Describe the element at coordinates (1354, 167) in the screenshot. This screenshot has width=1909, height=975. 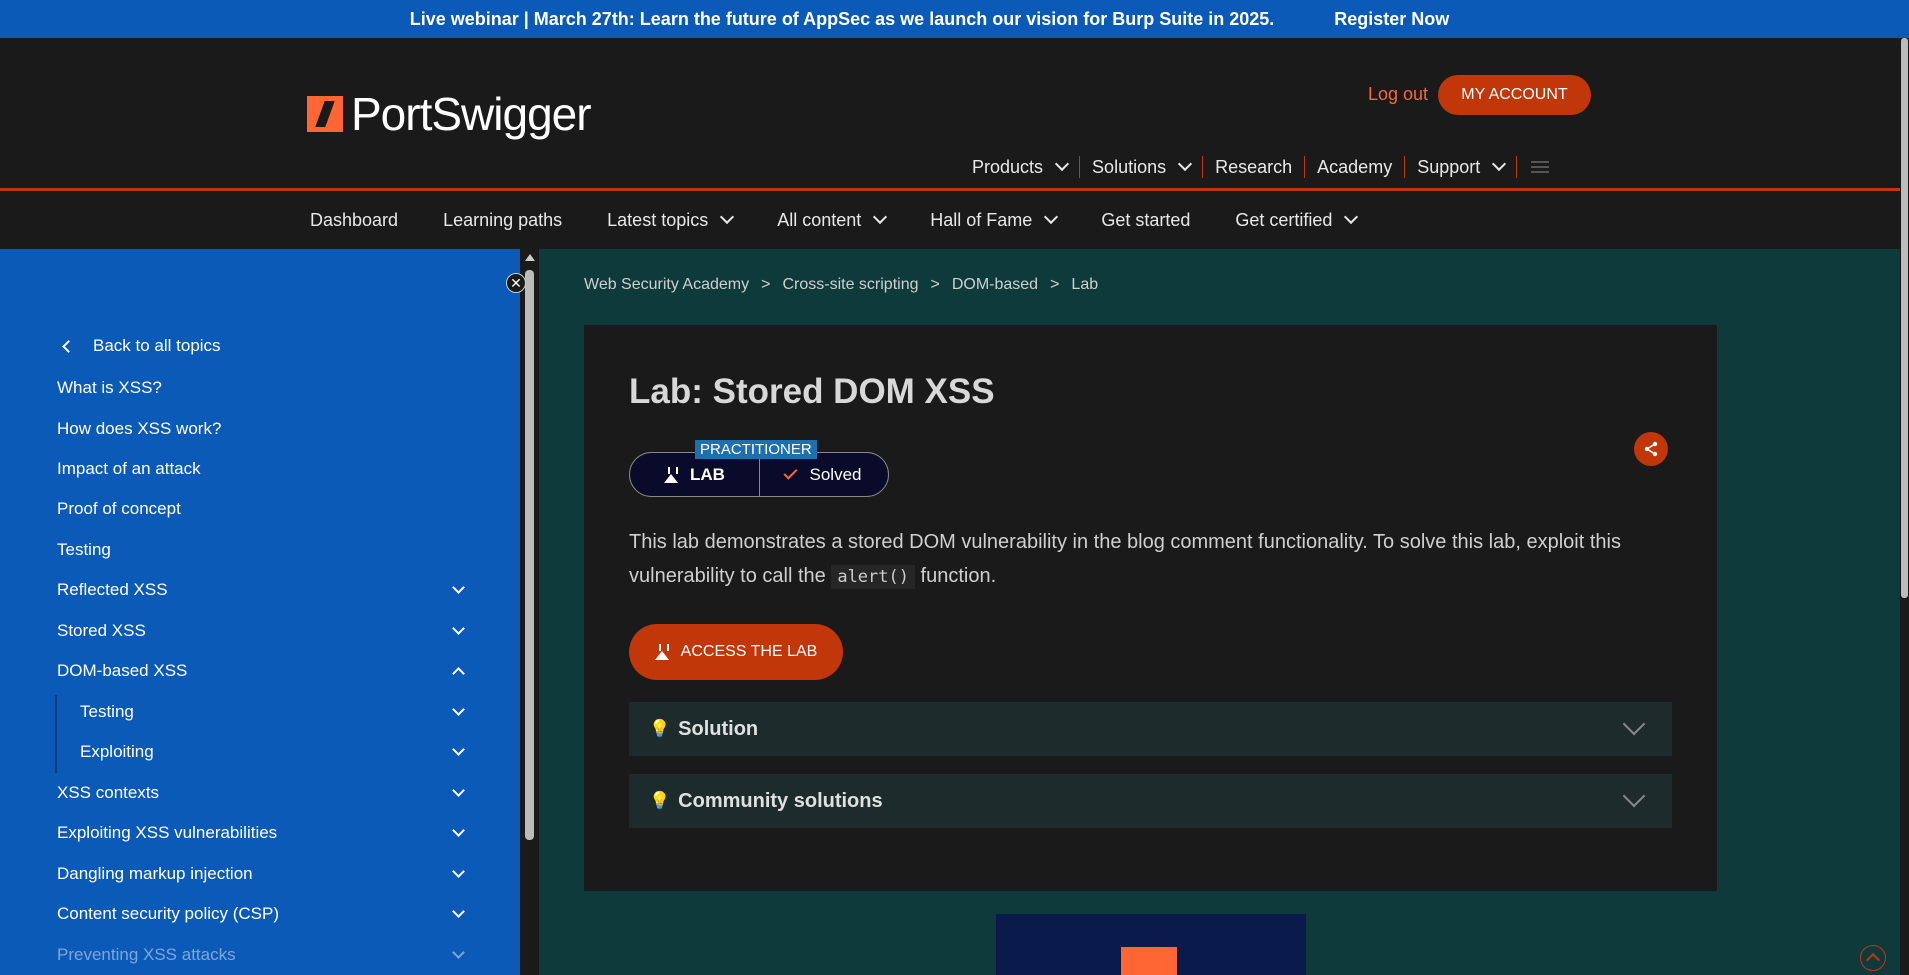
I see `nav-academy: Academy` at that location.